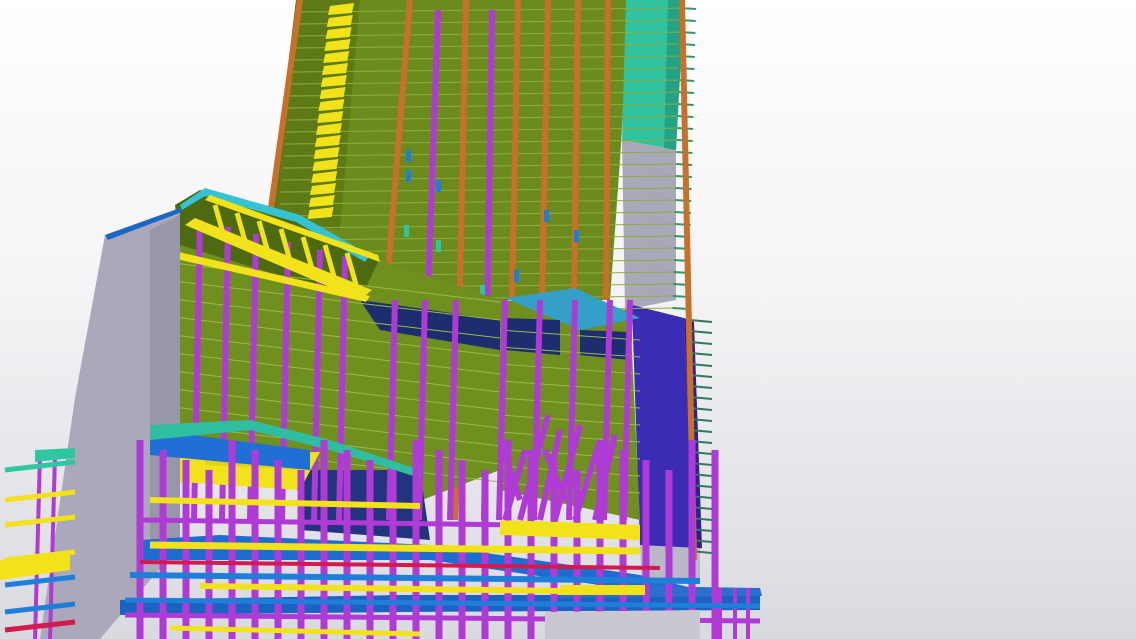  Describe the element at coordinates (37, 546) in the screenshot. I see `outrigger-column` at that location.